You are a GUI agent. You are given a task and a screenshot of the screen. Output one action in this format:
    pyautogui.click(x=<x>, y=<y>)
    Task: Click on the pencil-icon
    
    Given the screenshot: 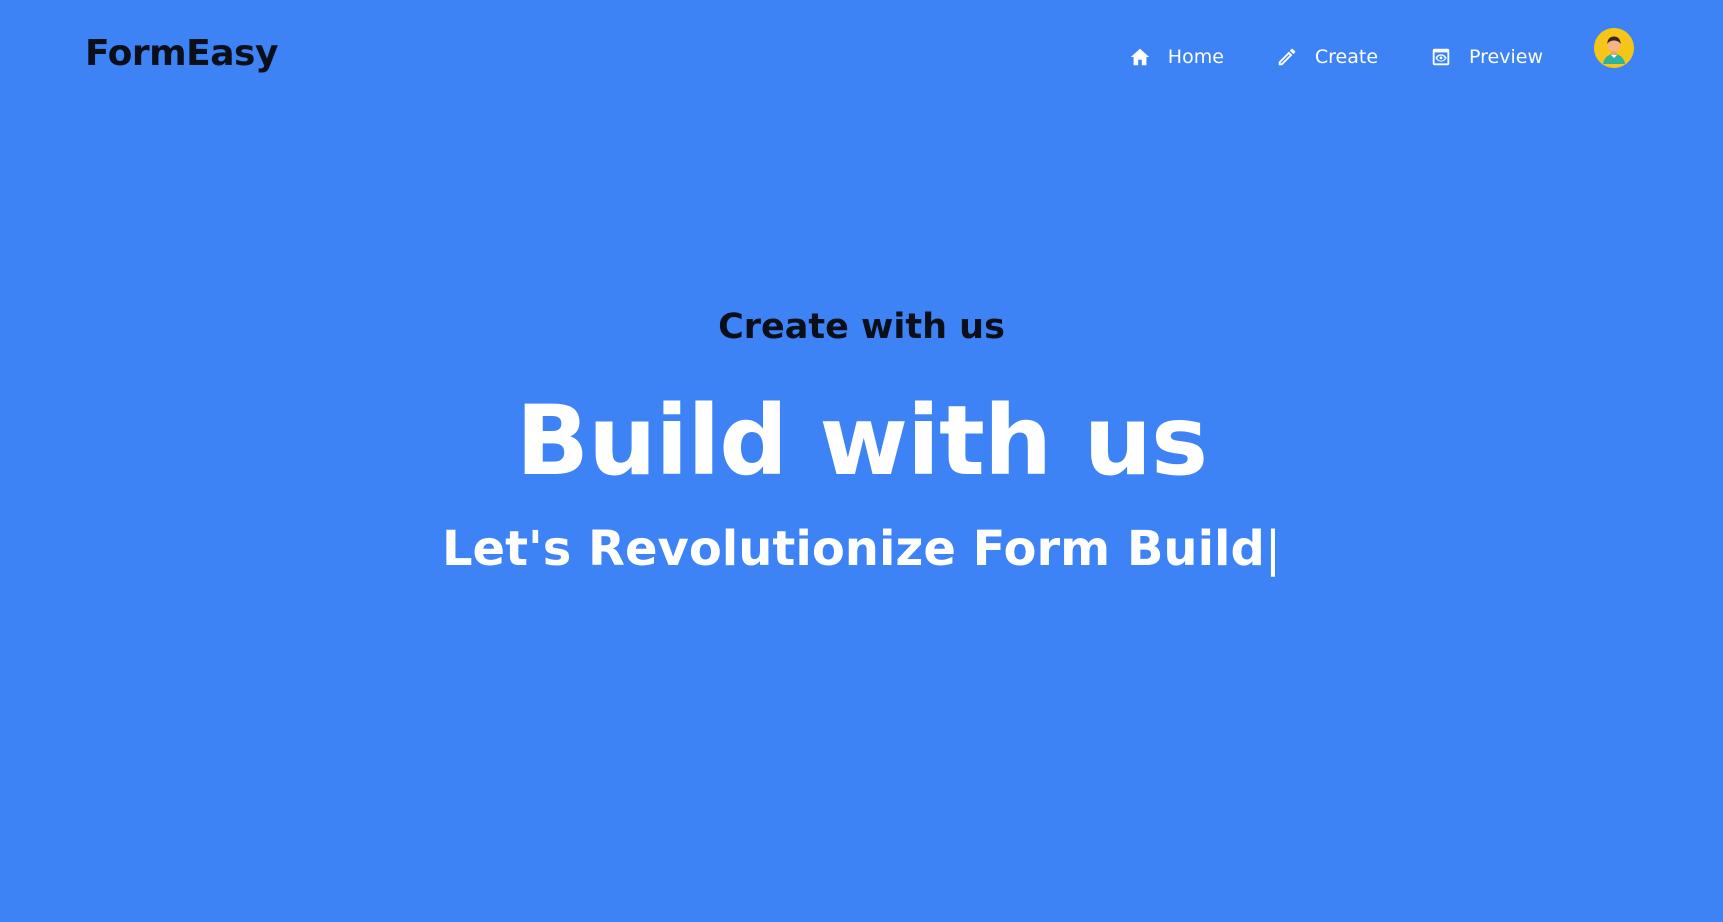 What is the action you would take?
    pyautogui.click(x=1287, y=57)
    